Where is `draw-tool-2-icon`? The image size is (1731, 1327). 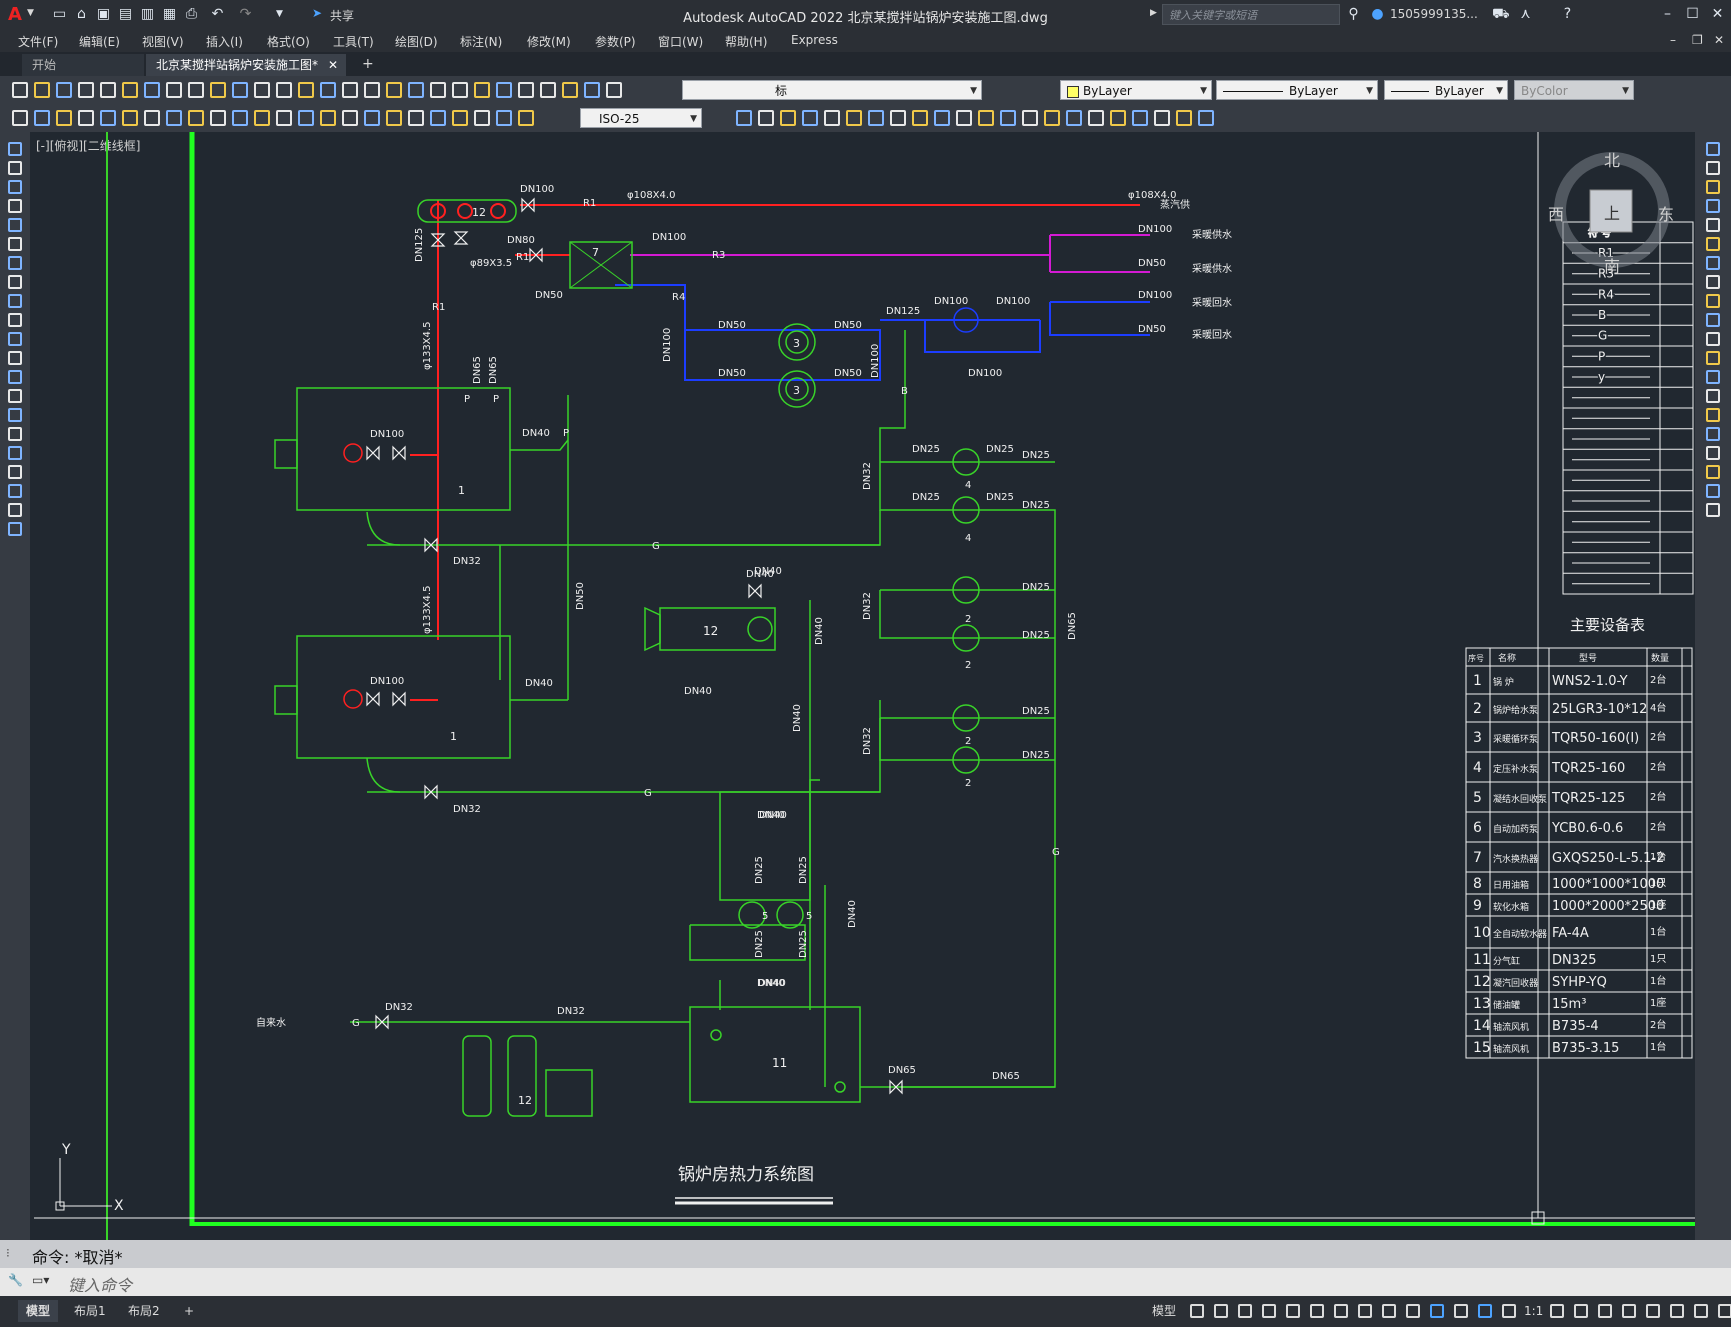 draw-tool-2-icon is located at coordinates (15, 168).